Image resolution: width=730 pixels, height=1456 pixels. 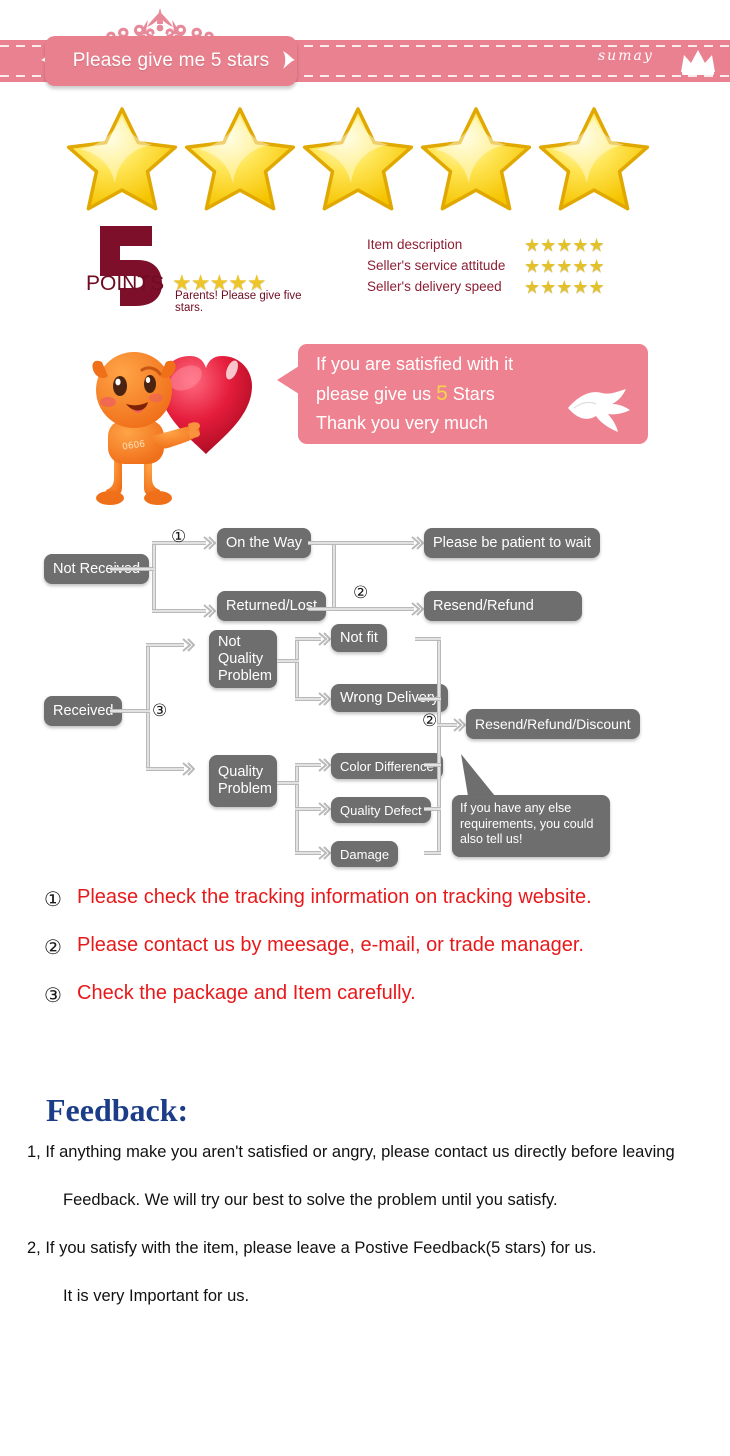 What do you see at coordinates (503, 606) in the screenshot?
I see `flow-box-resend-refund: Resend/Refund` at bounding box center [503, 606].